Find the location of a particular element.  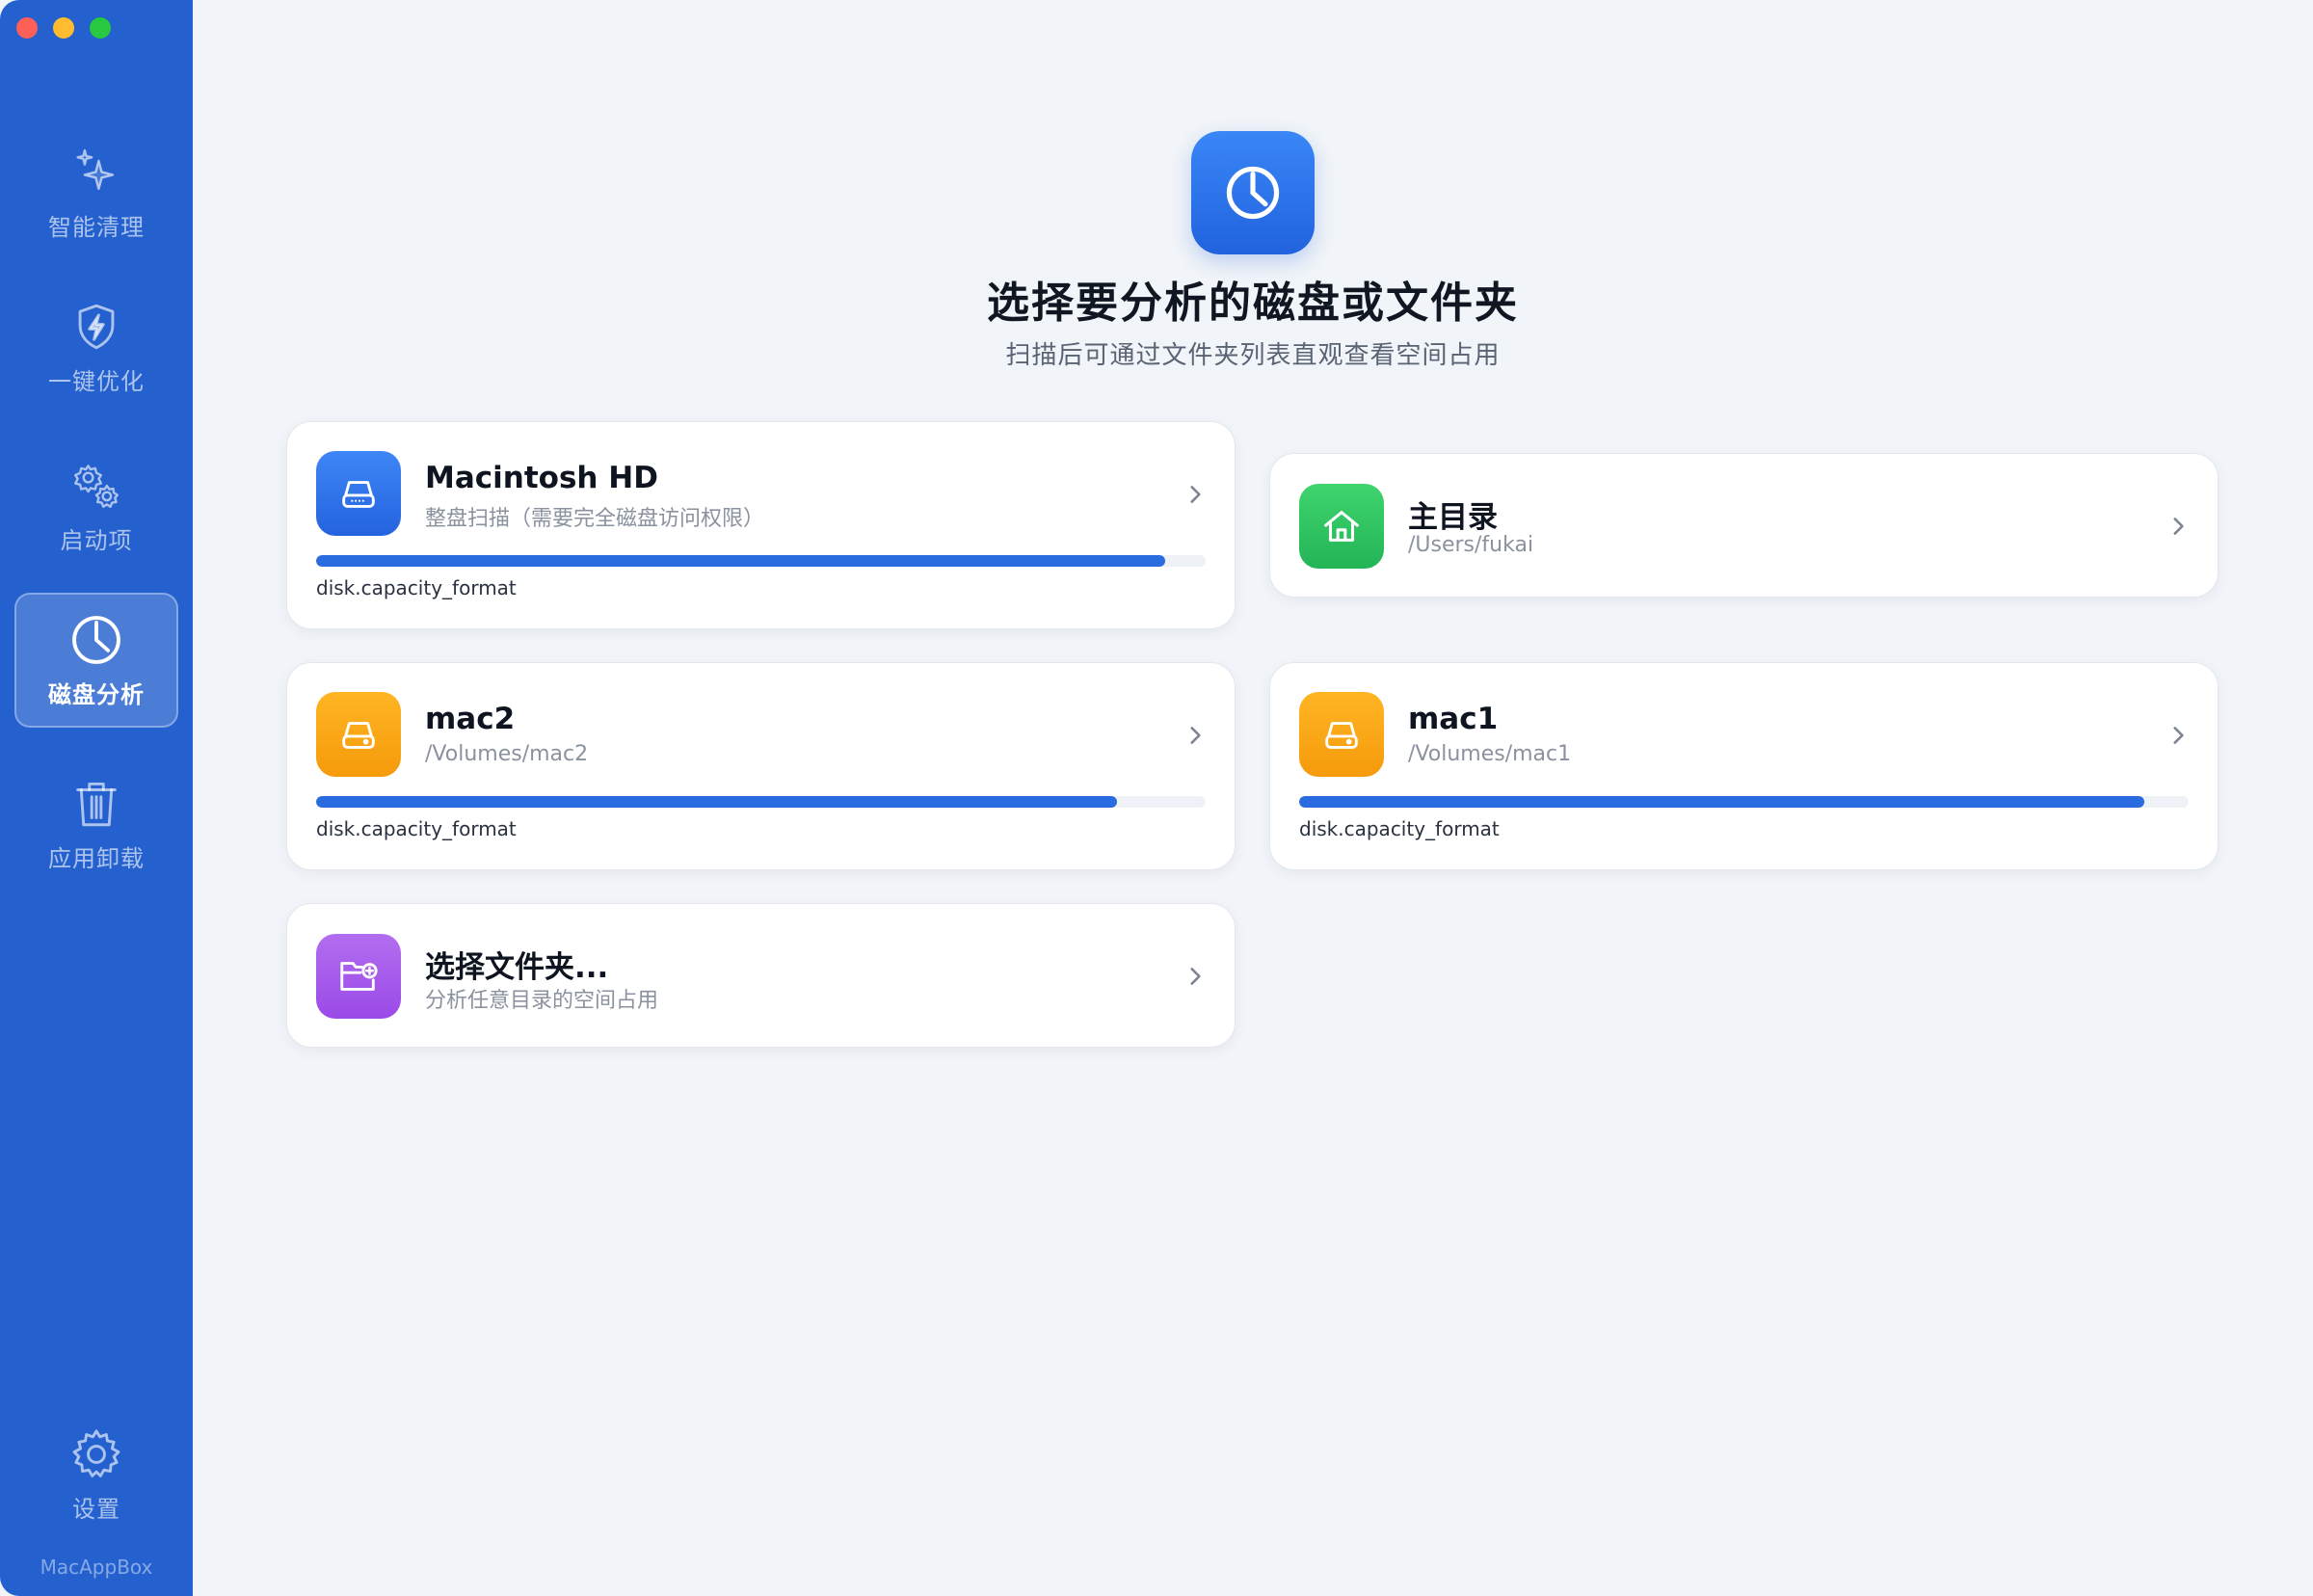

sidebar-item-settings: 设置 is located at coordinates (96, 1474).